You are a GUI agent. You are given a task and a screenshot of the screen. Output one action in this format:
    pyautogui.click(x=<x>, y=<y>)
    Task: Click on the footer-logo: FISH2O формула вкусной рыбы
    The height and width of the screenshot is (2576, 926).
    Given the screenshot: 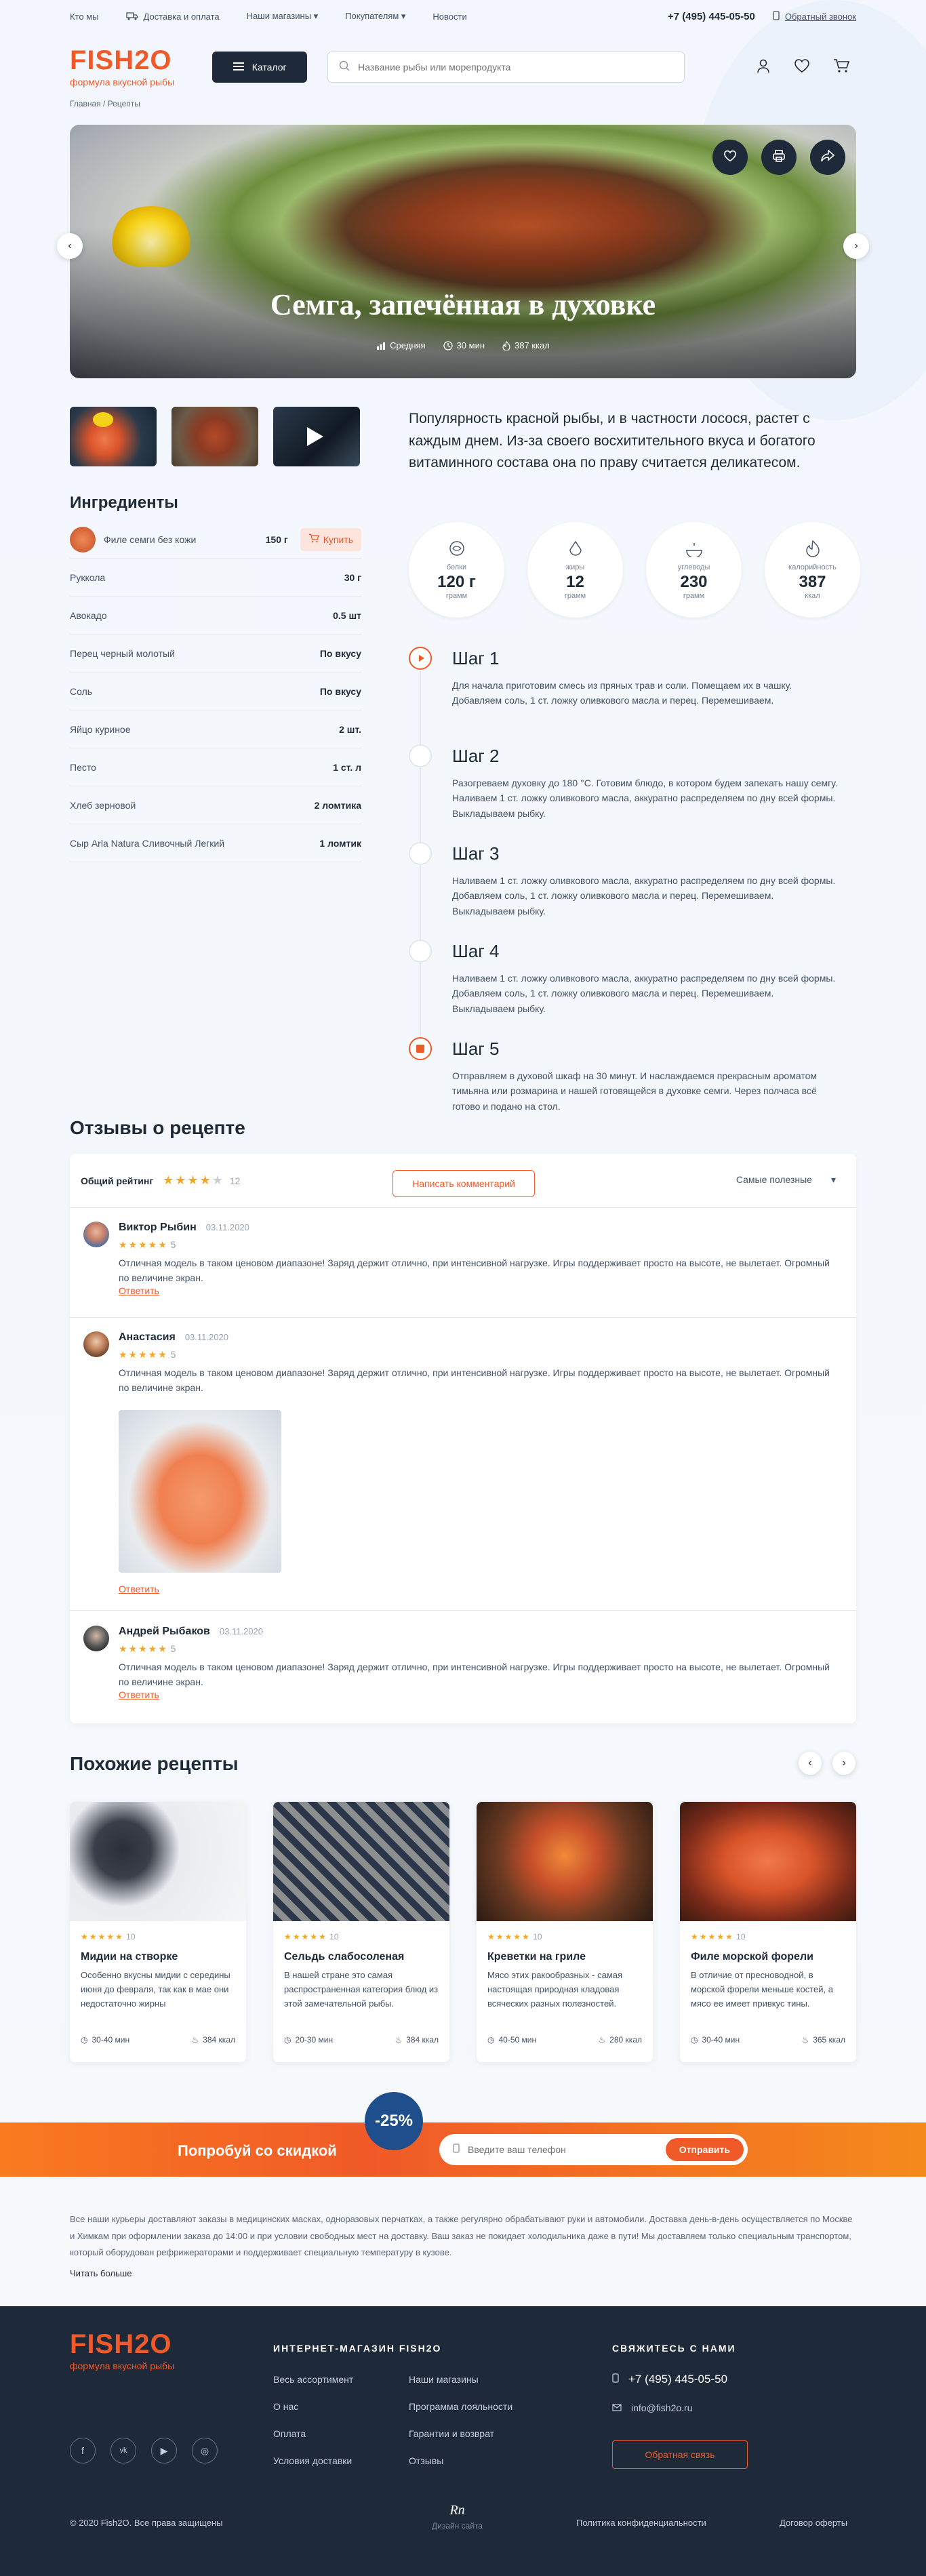 What is the action you would take?
    pyautogui.click(x=122, y=2351)
    